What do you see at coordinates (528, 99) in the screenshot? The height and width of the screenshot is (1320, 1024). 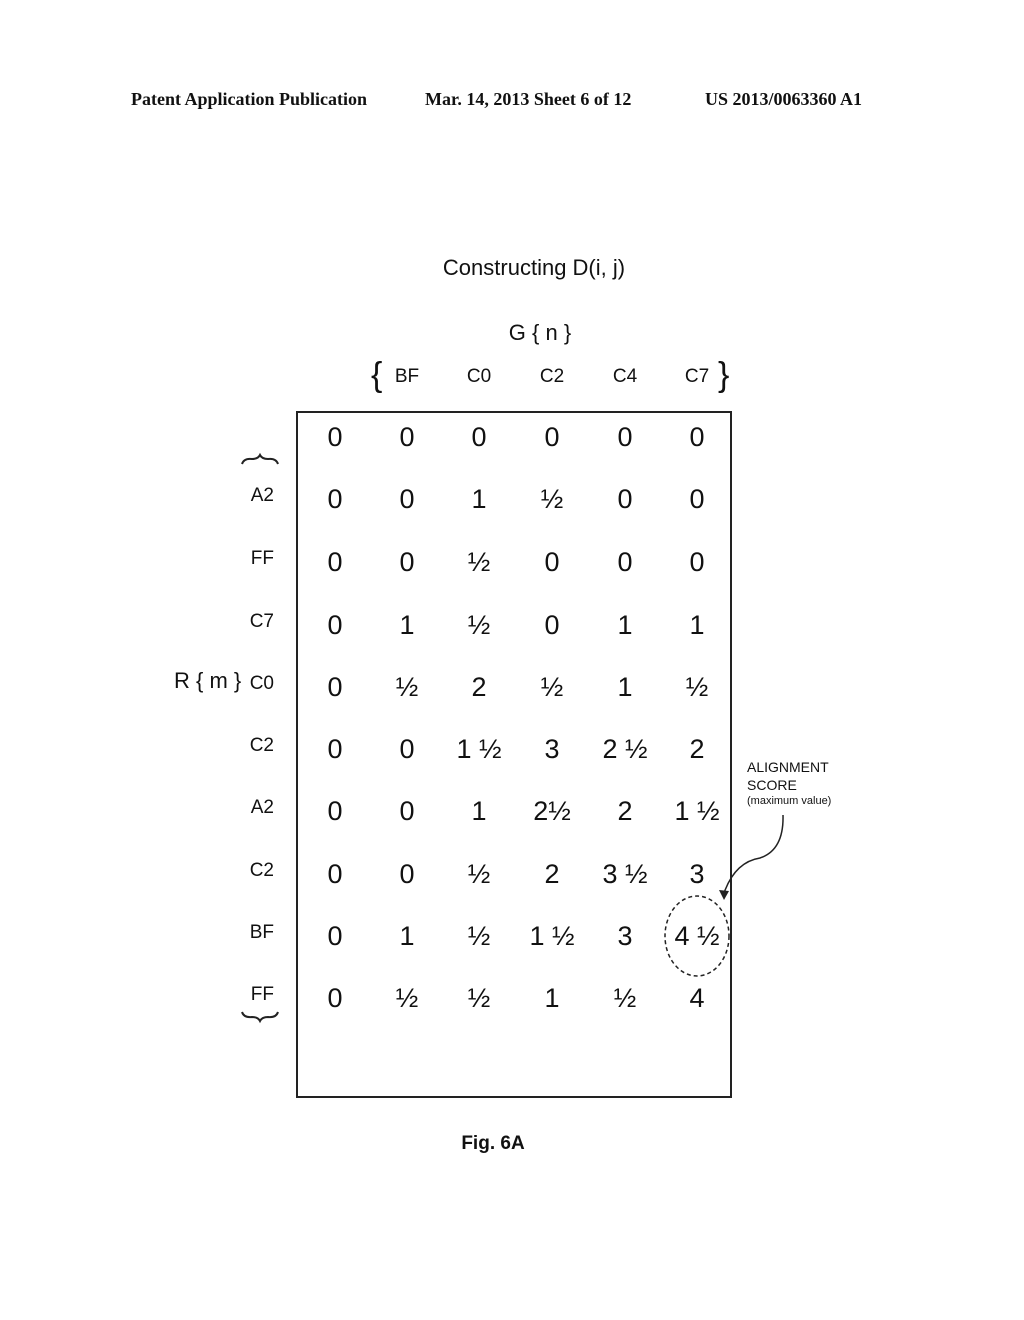 I see `publication-date-sheet: Mar. 14, 2013 Sheet 6 of 12` at bounding box center [528, 99].